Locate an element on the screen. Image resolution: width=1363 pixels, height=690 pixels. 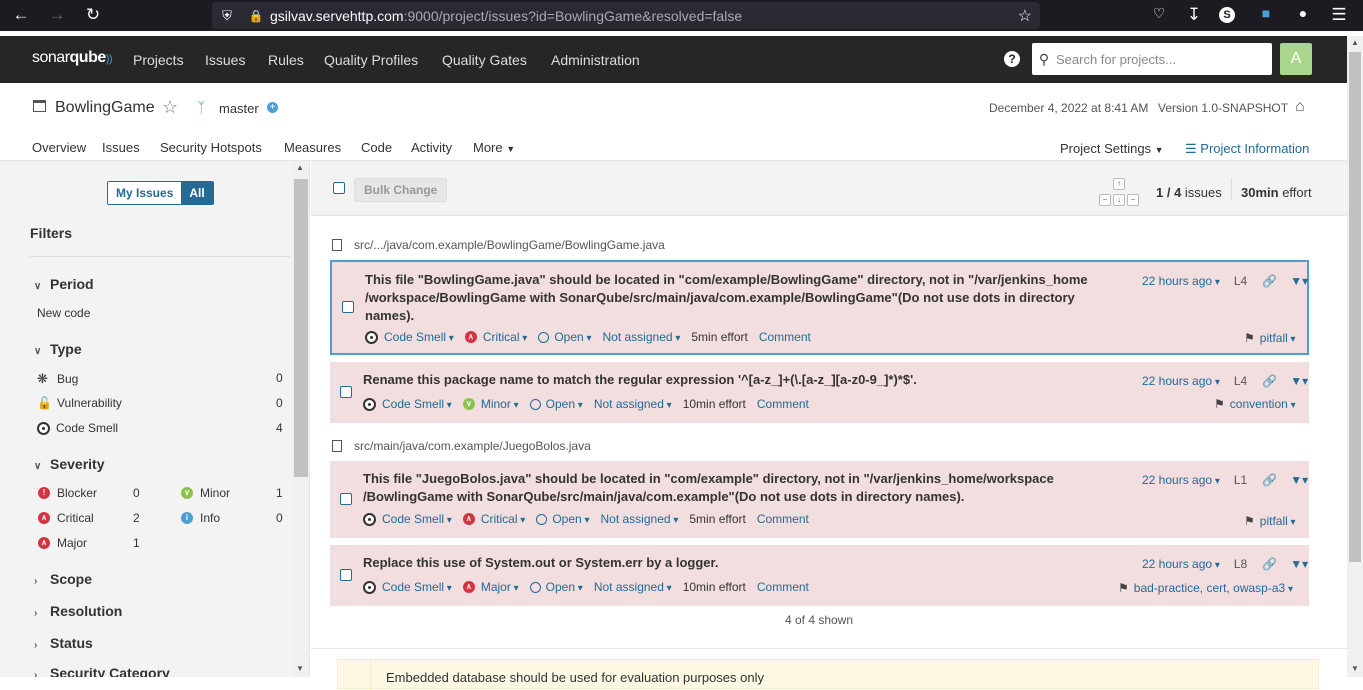
reload-icon: ↻ is located at coordinates (93, 15).